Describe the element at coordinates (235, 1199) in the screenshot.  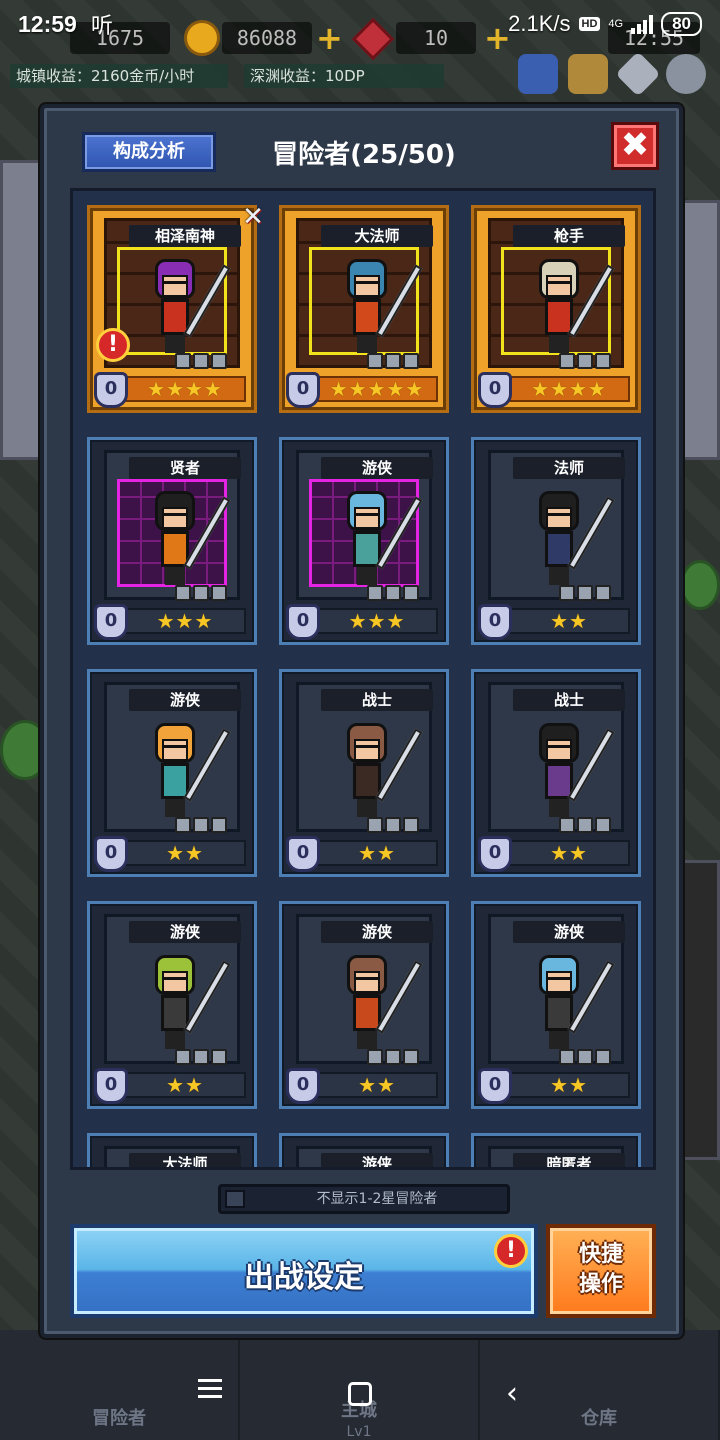
I see `filter-checkbox` at that location.